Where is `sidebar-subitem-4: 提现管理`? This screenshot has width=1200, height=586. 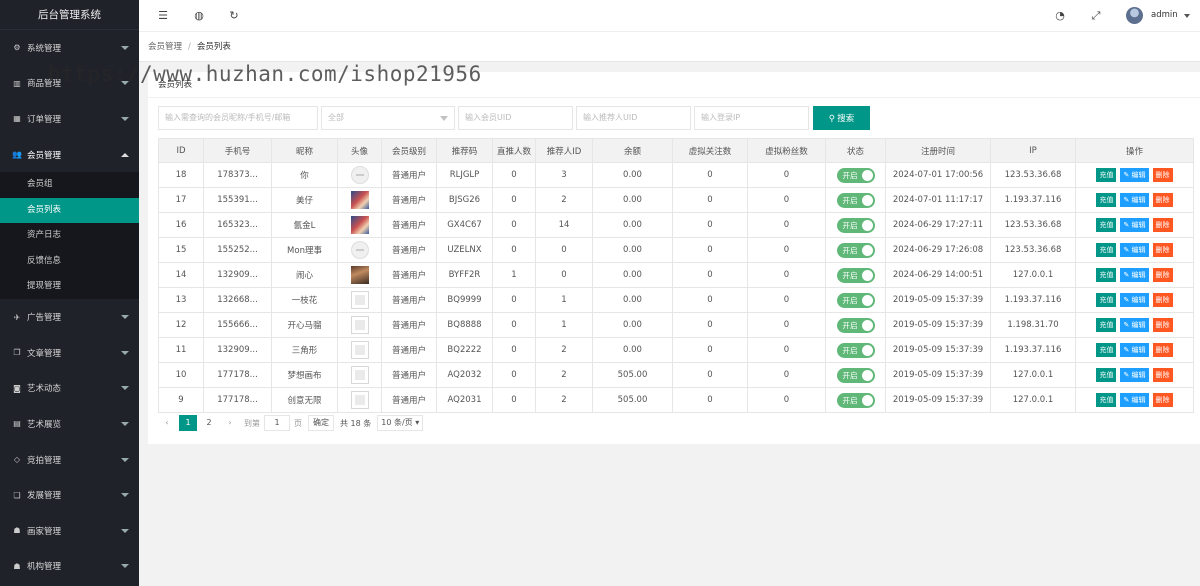 sidebar-subitem-4: 提现管理 is located at coordinates (69, 286).